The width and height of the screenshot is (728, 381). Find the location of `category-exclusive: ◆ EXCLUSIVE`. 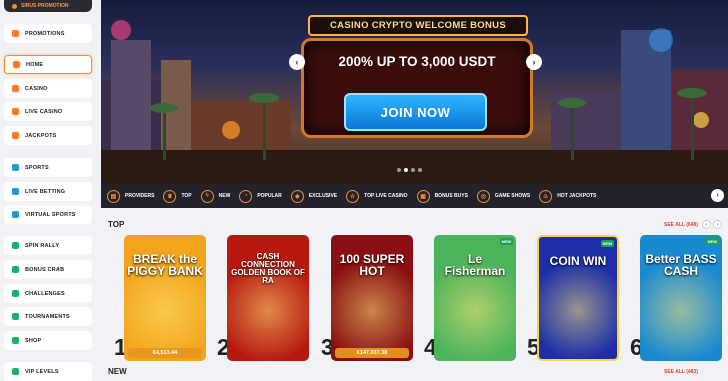

category-exclusive: ◆ EXCLUSIVE is located at coordinates (314, 196).